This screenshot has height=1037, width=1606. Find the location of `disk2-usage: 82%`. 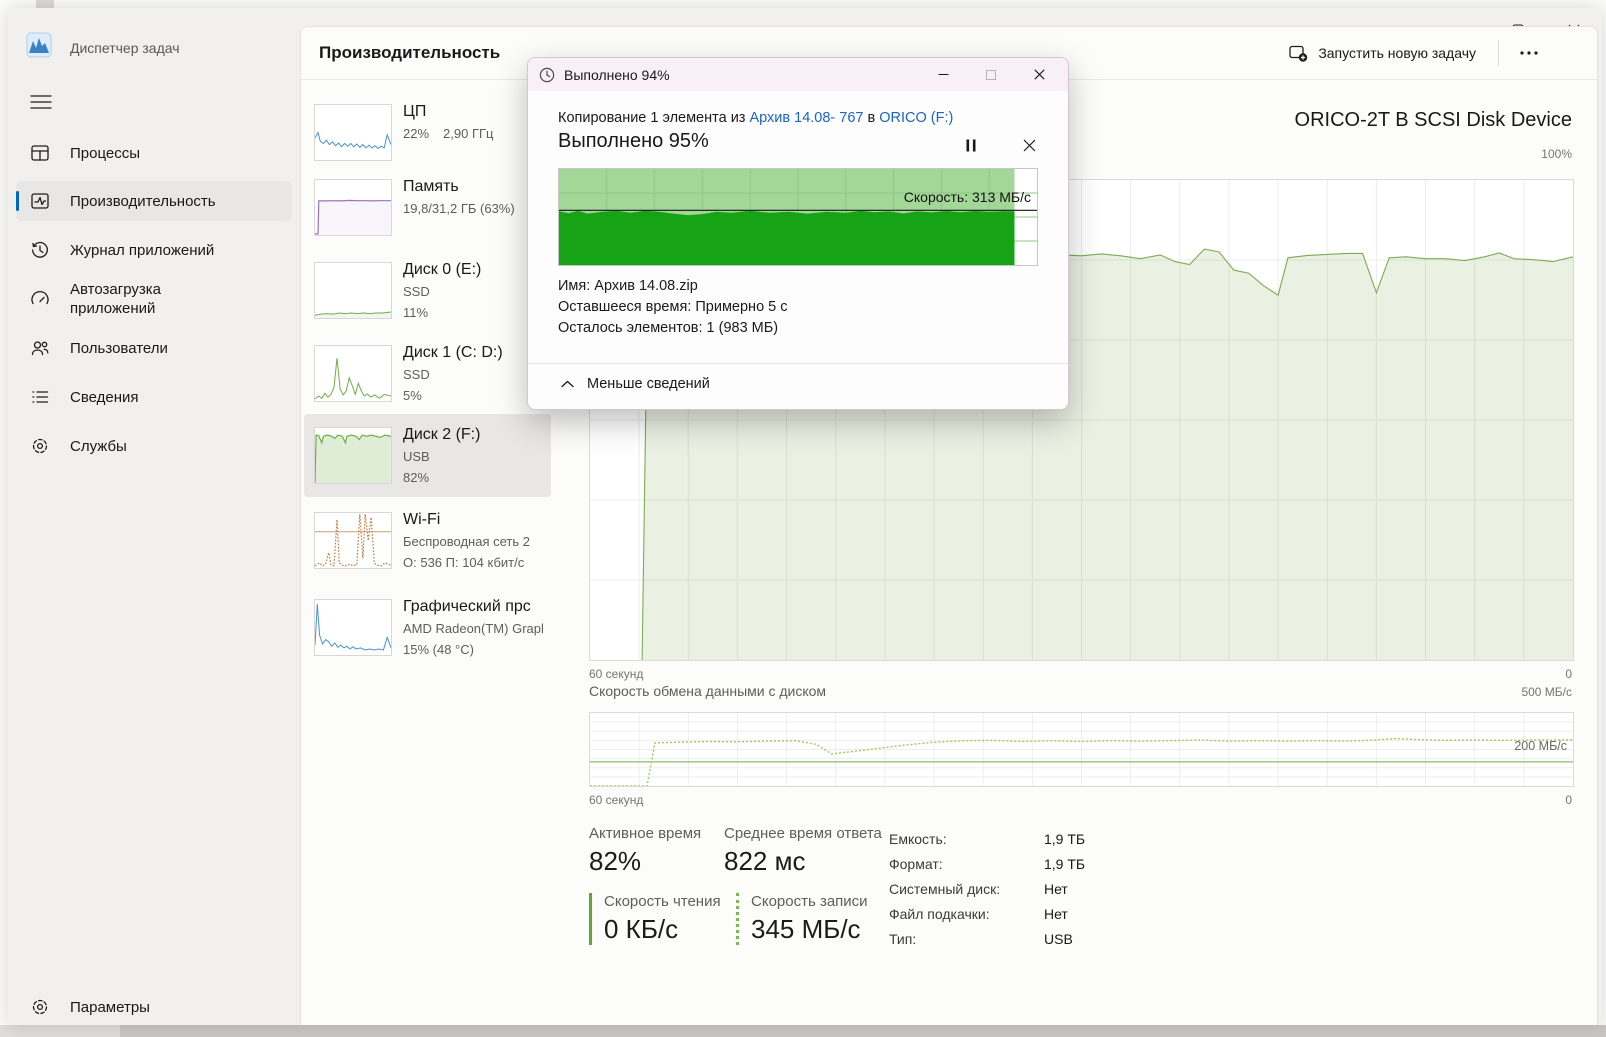

disk2-usage: 82% is located at coordinates (416, 477).